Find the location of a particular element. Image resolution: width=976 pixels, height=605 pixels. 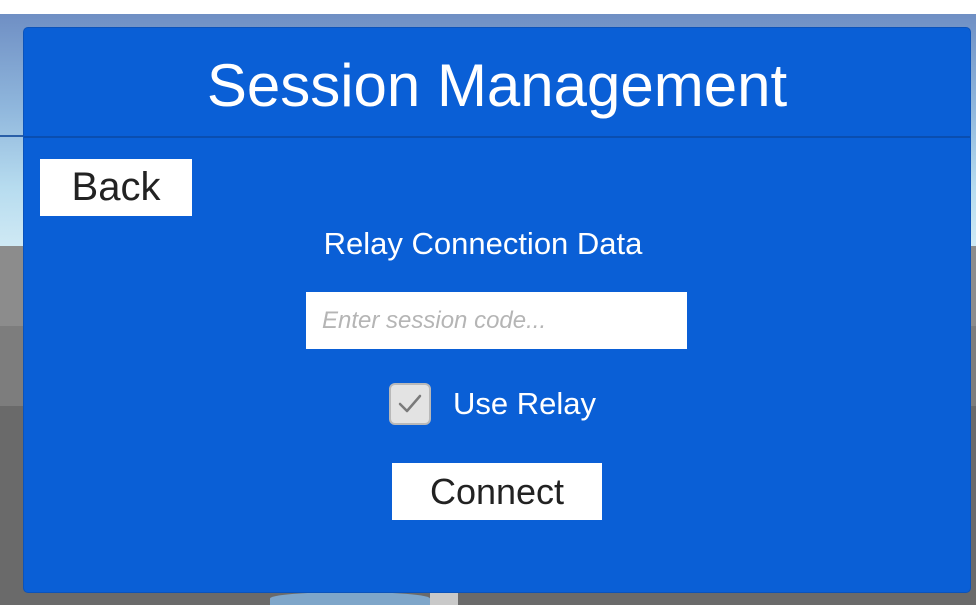

check-icon is located at coordinates (410, 403).